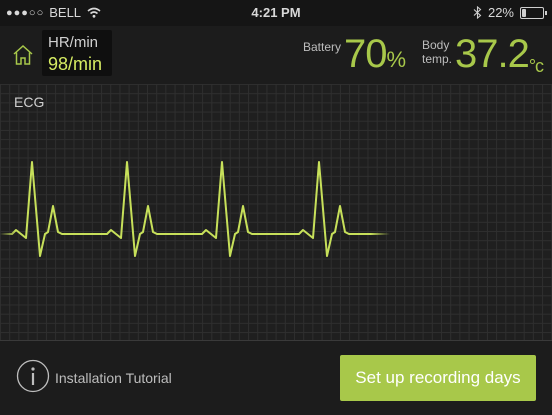 Image resolution: width=552 pixels, height=415 pixels. Describe the element at coordinates (533, 12) in the screenshot. I see `battery-icon` at that location.